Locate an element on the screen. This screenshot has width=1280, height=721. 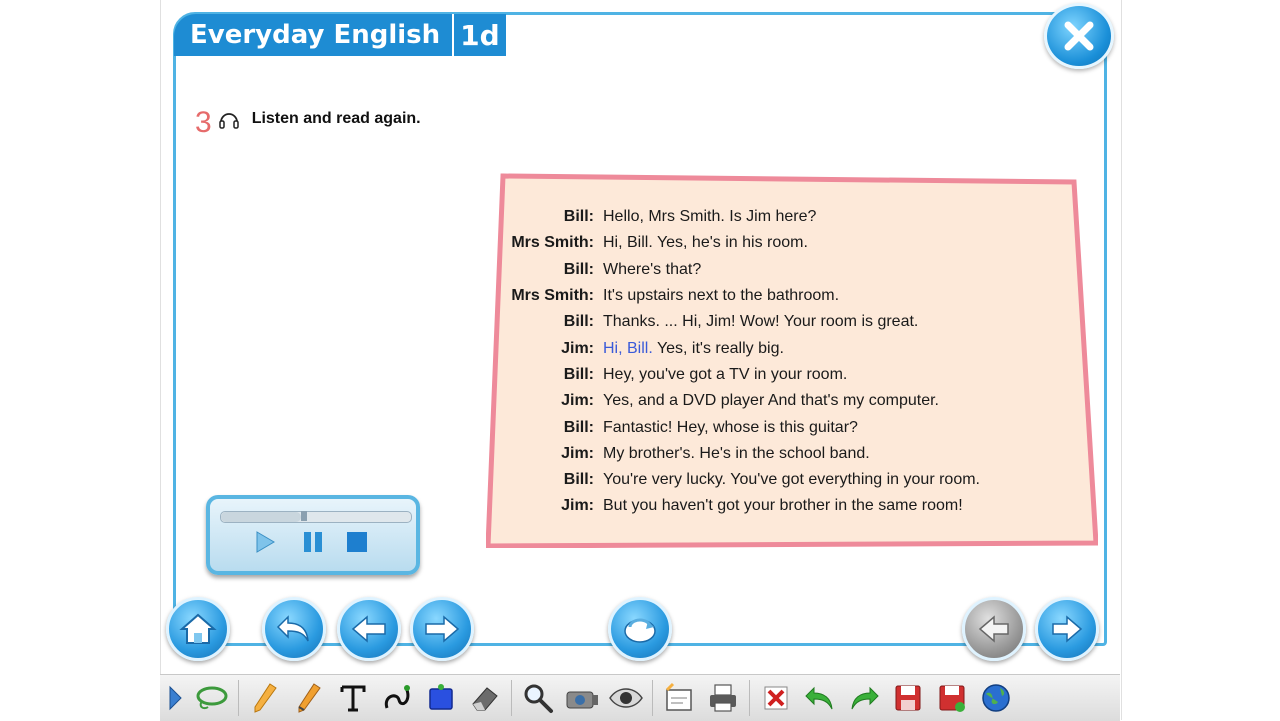
text-tool is located at coordinates (353, 698).